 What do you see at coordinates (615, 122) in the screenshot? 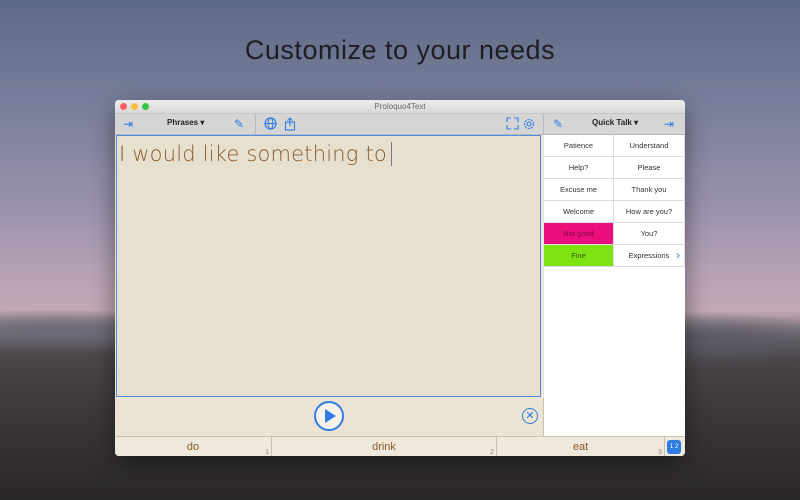
I see `quick-talk-menu: Quick Talk ▾` at bounding box center [615, 122].